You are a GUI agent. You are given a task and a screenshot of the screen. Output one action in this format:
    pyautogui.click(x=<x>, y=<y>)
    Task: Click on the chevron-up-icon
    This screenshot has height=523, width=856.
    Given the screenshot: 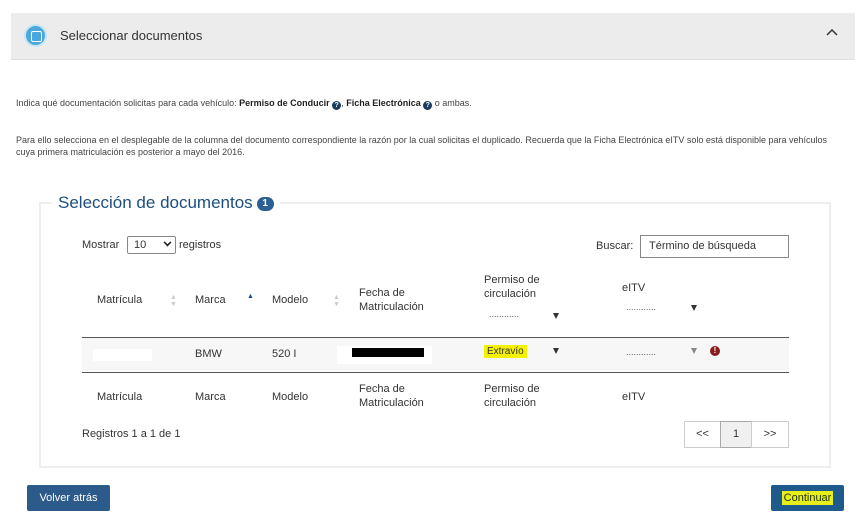 What is the action you would take?
    pyautogui.click(x=832, y=33)
    